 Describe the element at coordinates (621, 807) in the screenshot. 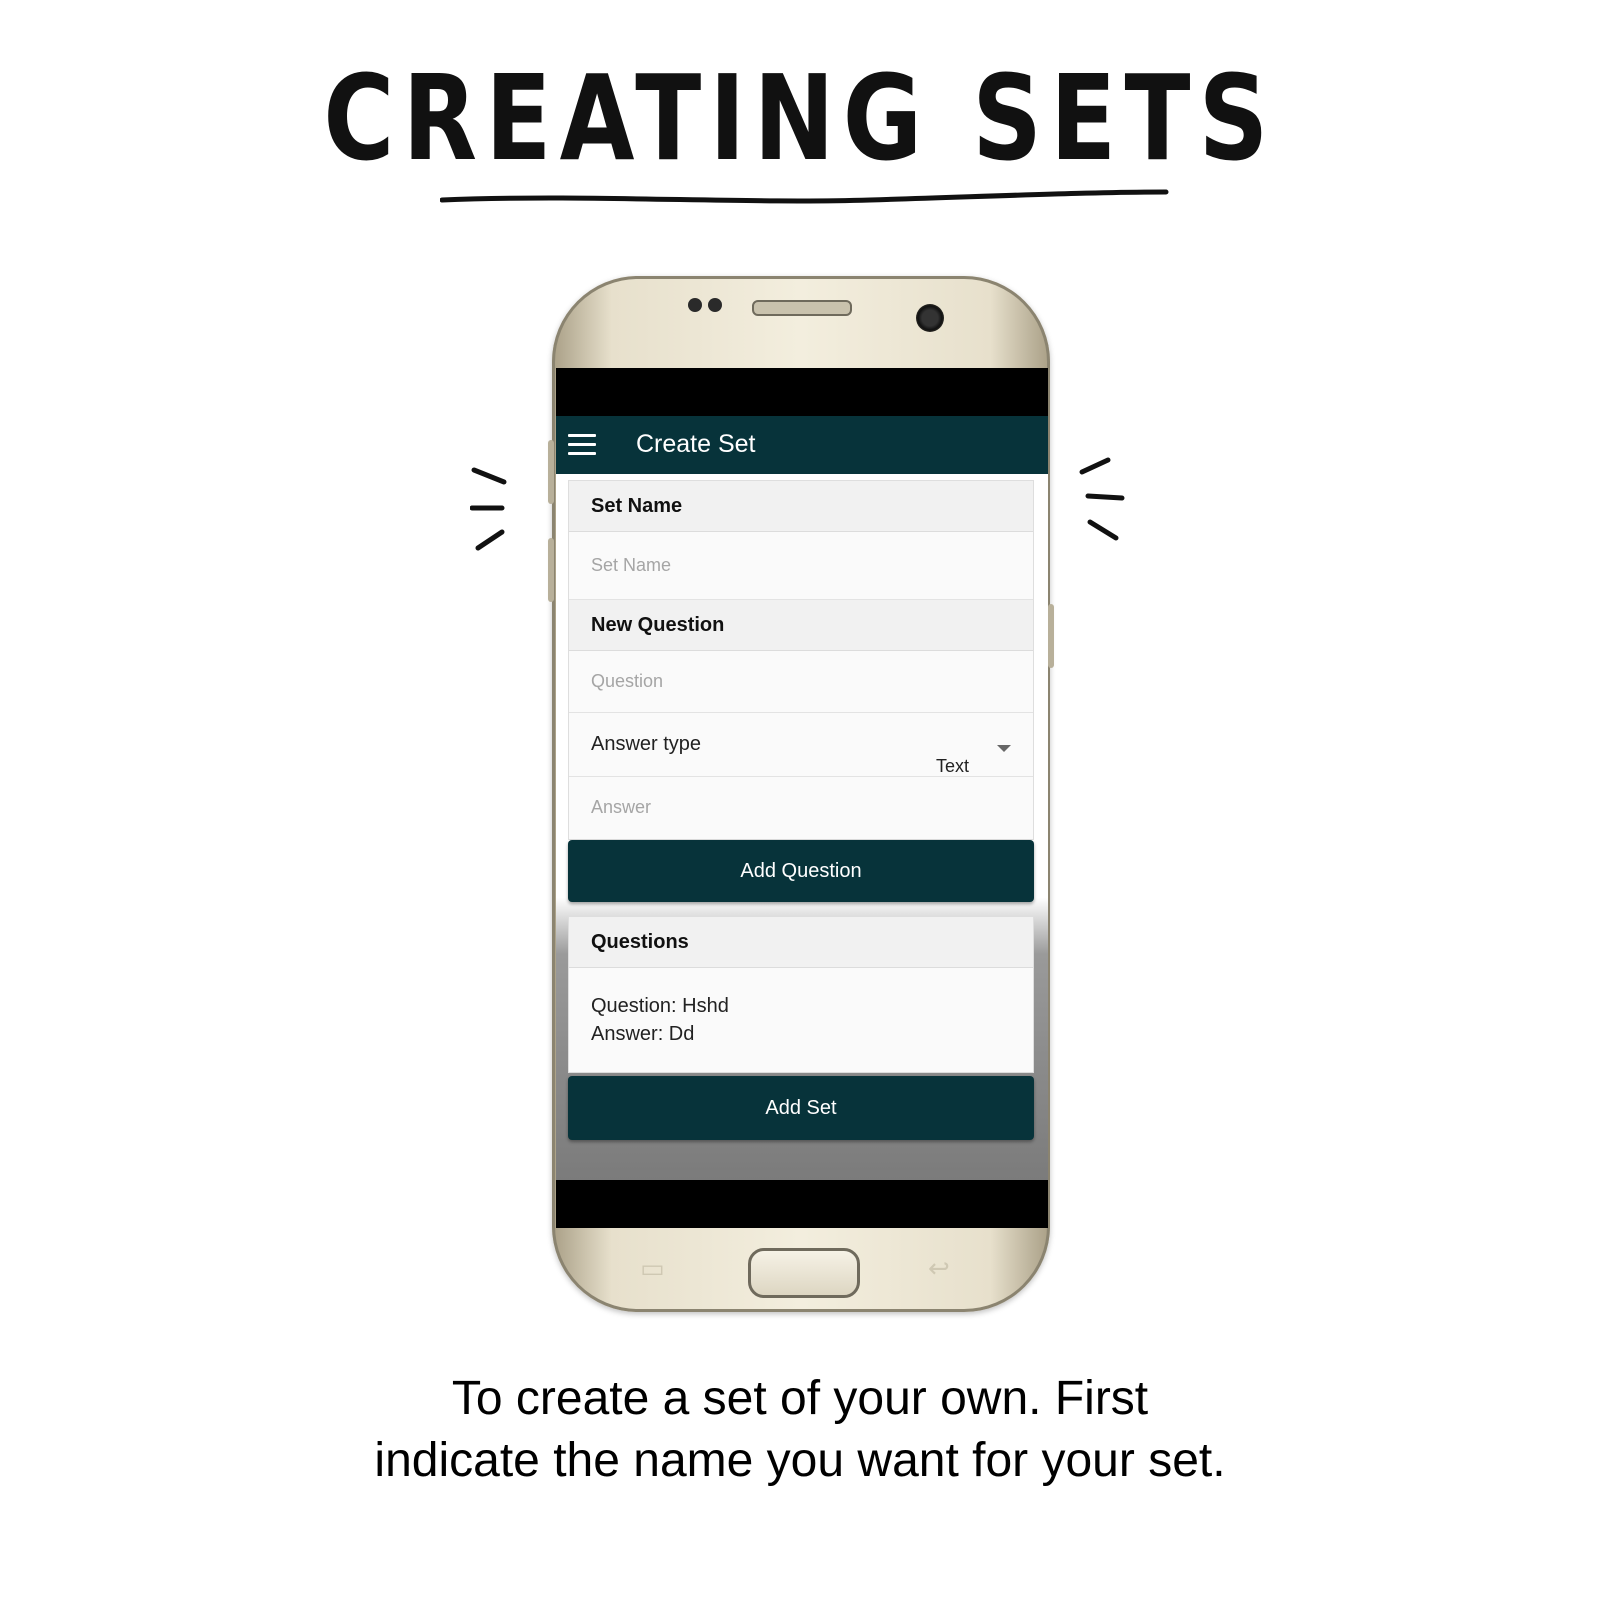

I see `answer-placeholder: Answer` at that location.